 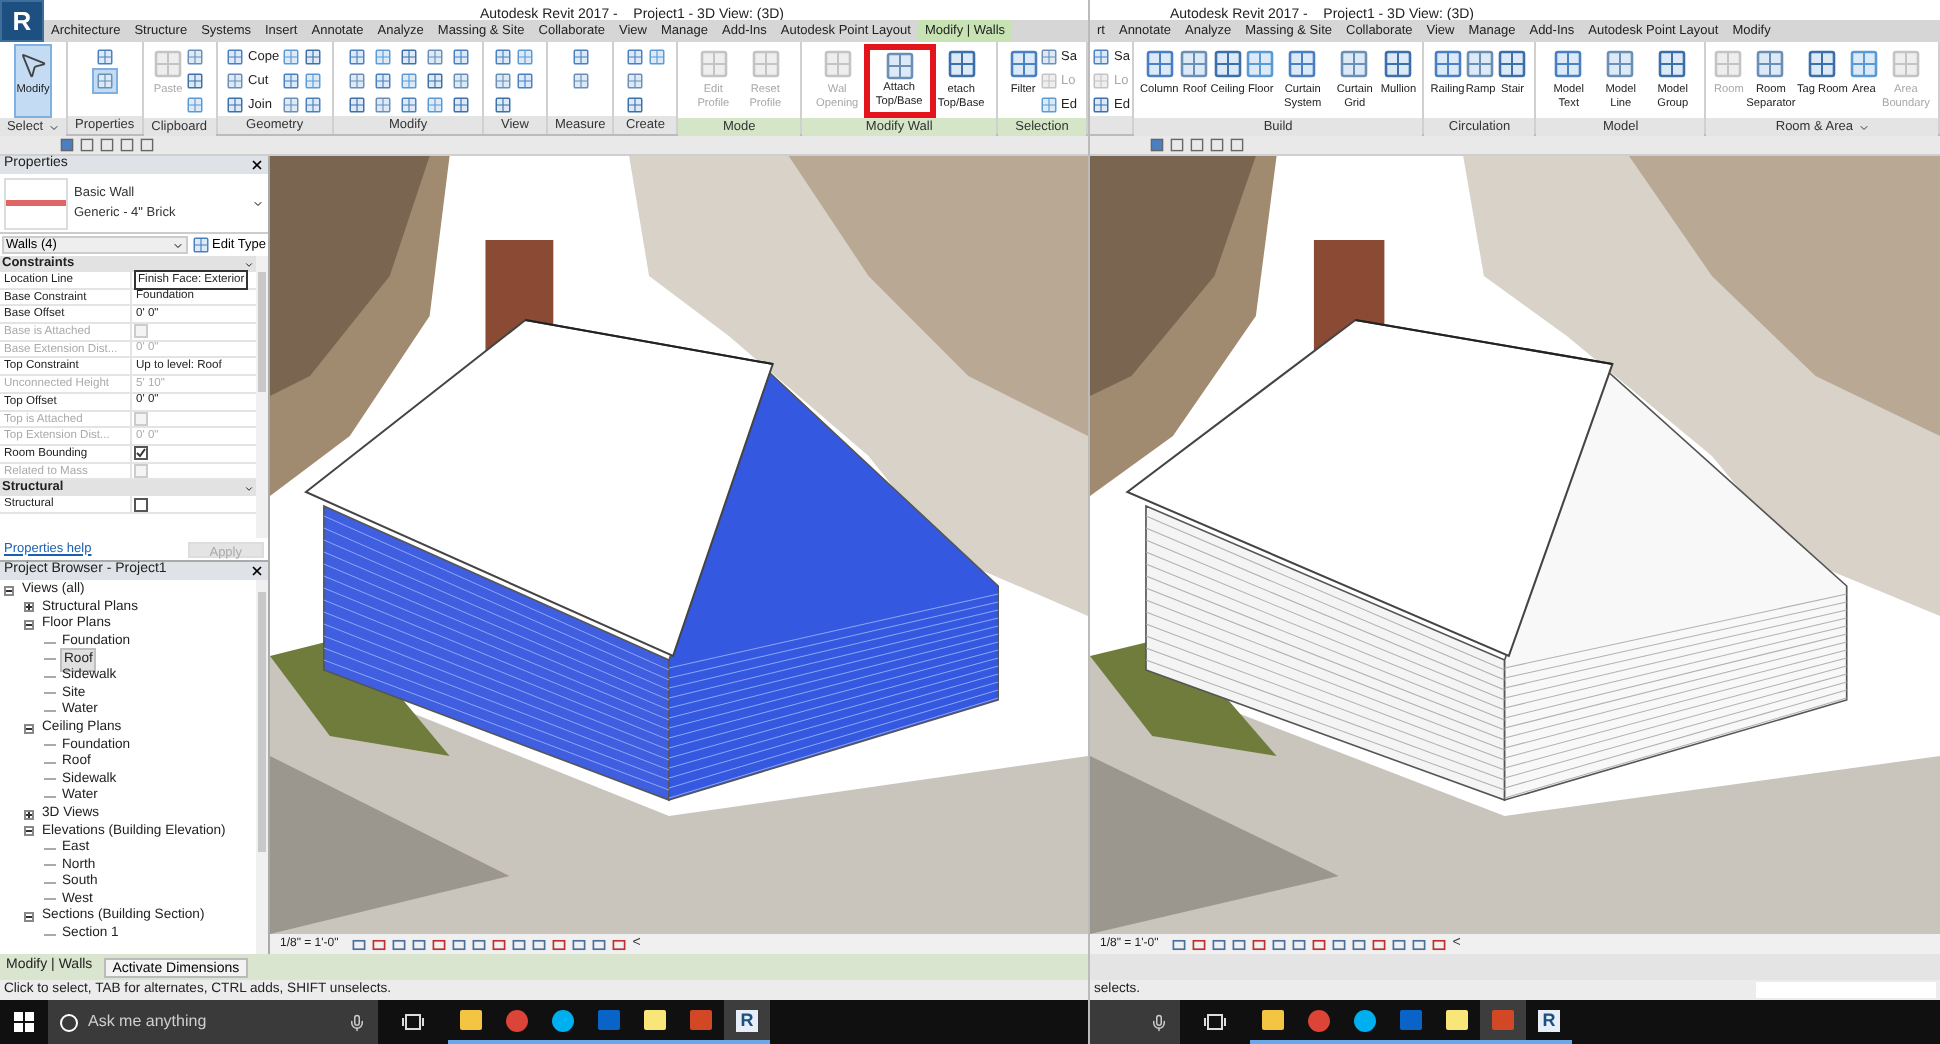 I want to click on dropdown-icon, so click(x=258, y=203).